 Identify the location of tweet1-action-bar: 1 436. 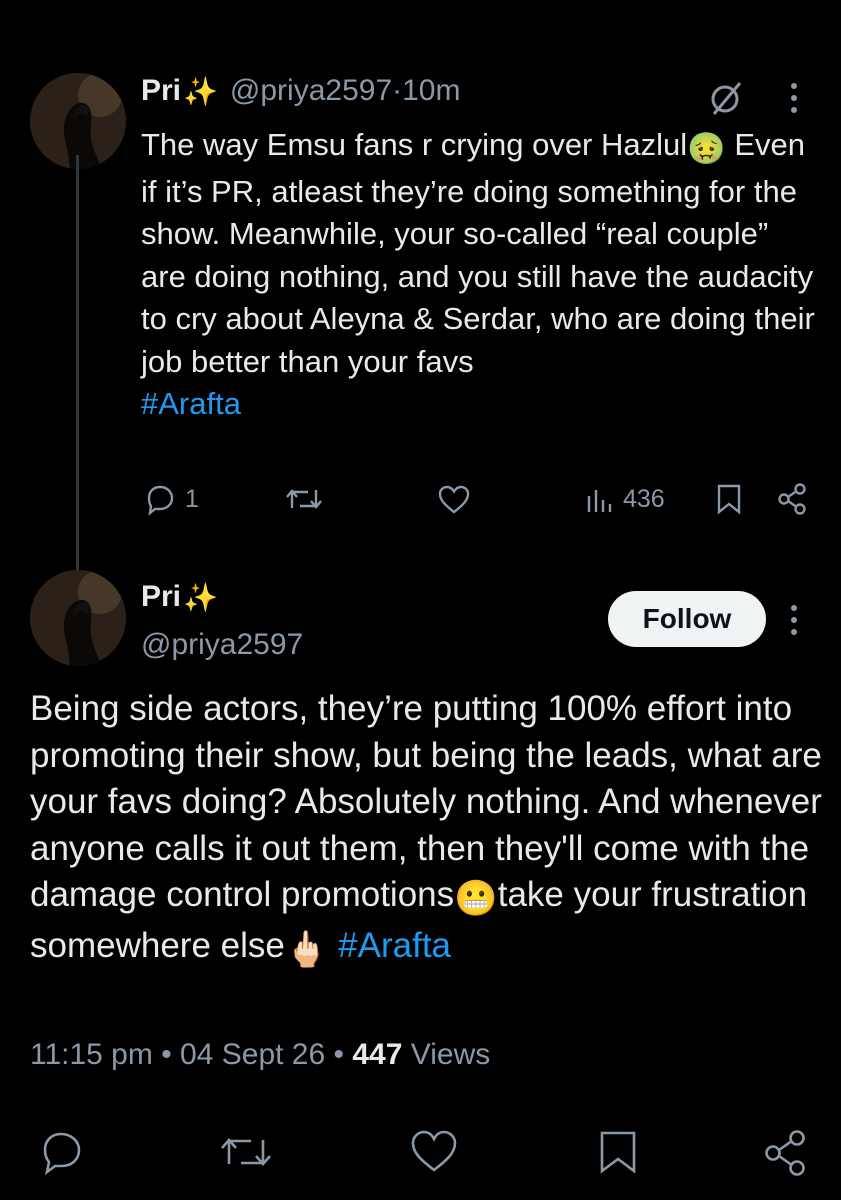
(481, 500).